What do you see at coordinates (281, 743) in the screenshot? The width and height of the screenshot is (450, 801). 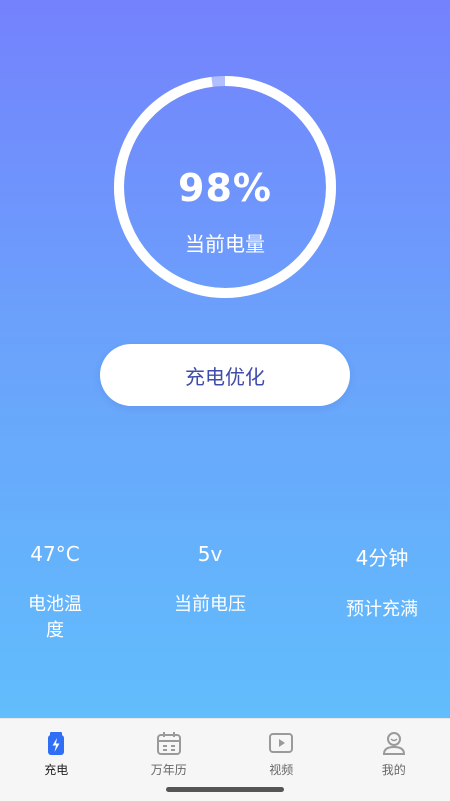 I see `play-video-icon` at bounding box center [281, 743].